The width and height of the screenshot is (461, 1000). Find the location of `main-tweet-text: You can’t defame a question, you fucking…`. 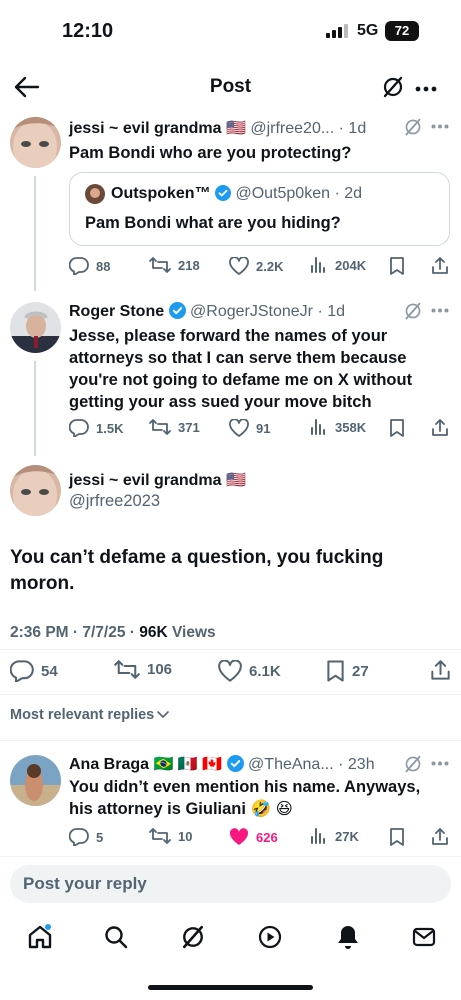

main-tweet-text: You can’t defame a question, you fucking… is located at coordinates (197, 570).